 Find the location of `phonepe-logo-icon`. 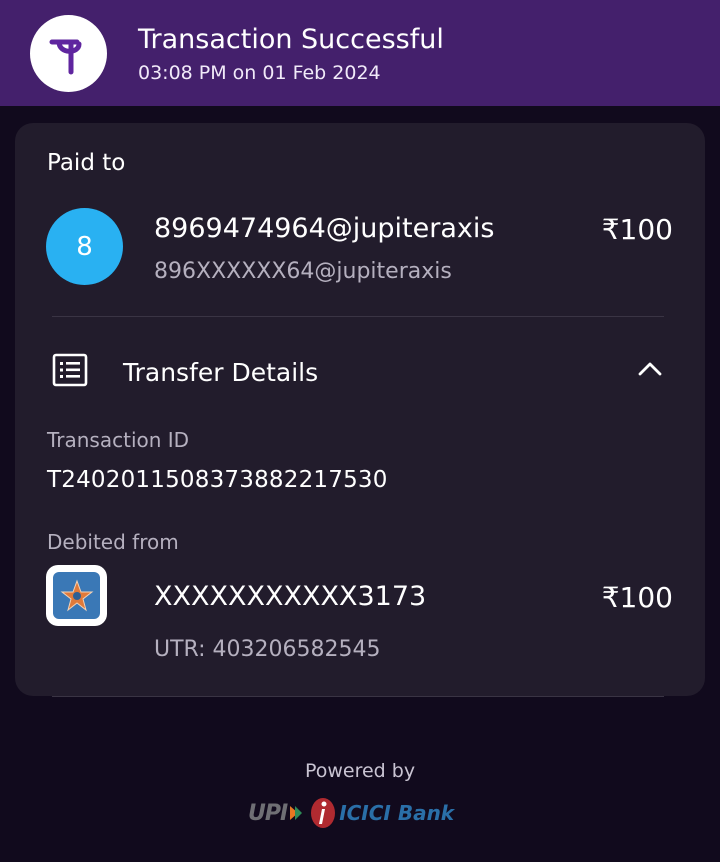

phonepe-logo-icon is located at coordinates (65, 56).